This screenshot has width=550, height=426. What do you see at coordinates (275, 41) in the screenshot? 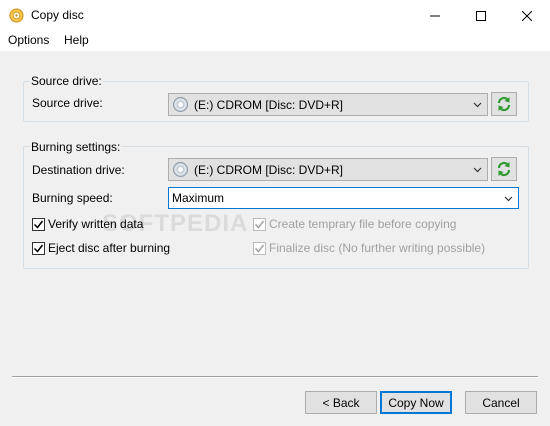
I see `menu-bar: Options Help` at bounding box center [275, 41].